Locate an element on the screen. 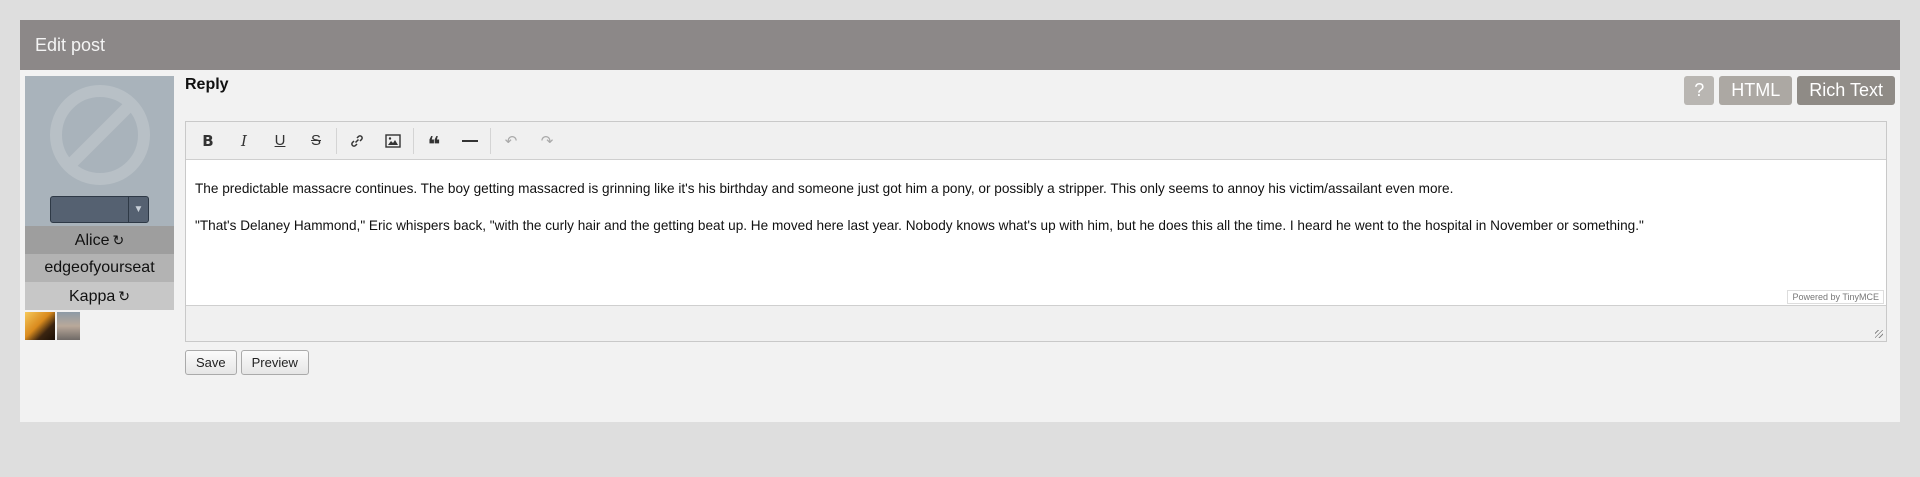 This screenshot has width=1920, height=477. rich-text-mode-button: Rich Text is located at coordinates (1846, 90).